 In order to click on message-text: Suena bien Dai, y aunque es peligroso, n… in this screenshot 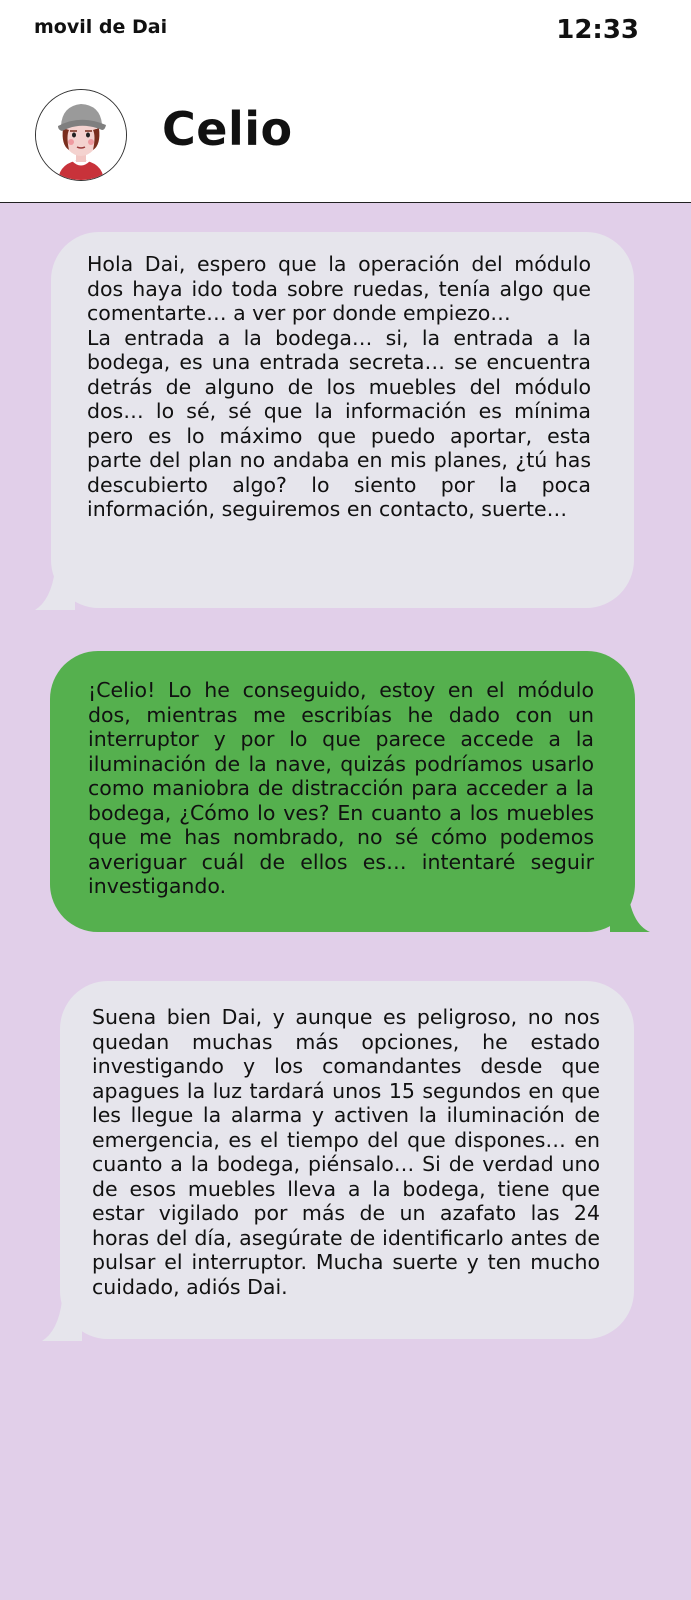, I will do `click(346, 1152)`.